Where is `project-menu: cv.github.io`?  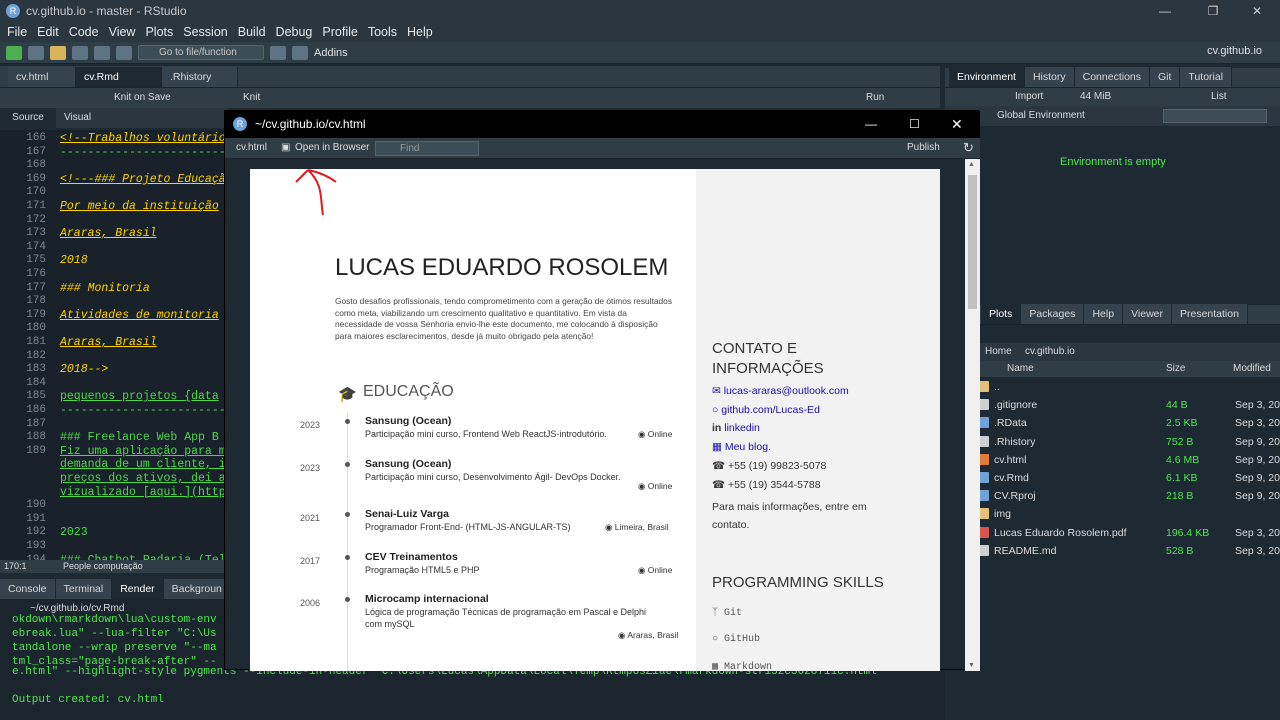 project-menu: cv.github.io is located at coordinates (1234, 51).